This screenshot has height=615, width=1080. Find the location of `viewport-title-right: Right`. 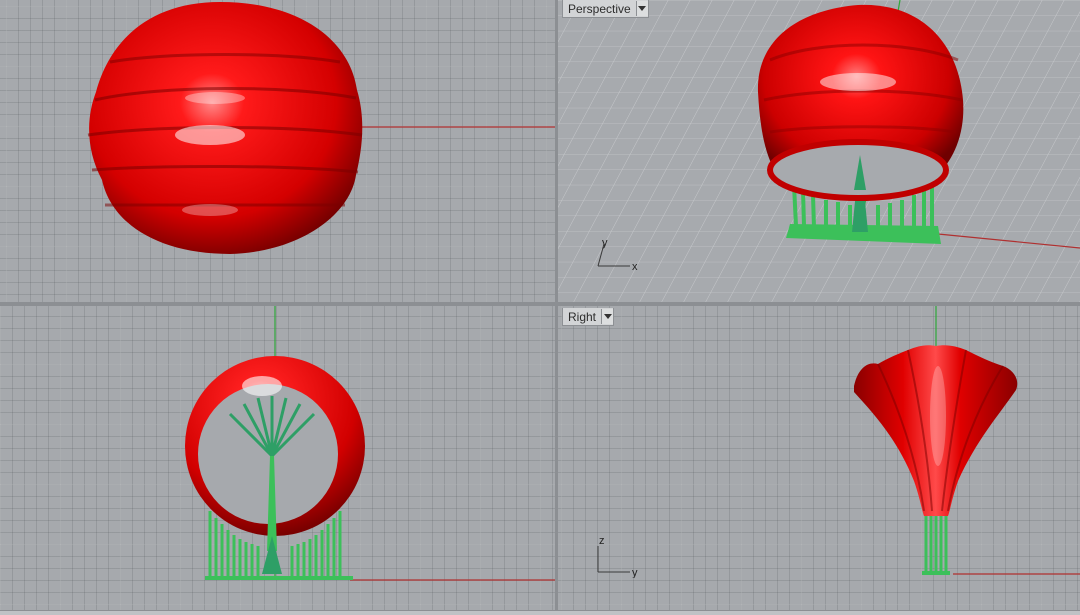

viewport-title-right: Right is located at coordinates (588, 317).